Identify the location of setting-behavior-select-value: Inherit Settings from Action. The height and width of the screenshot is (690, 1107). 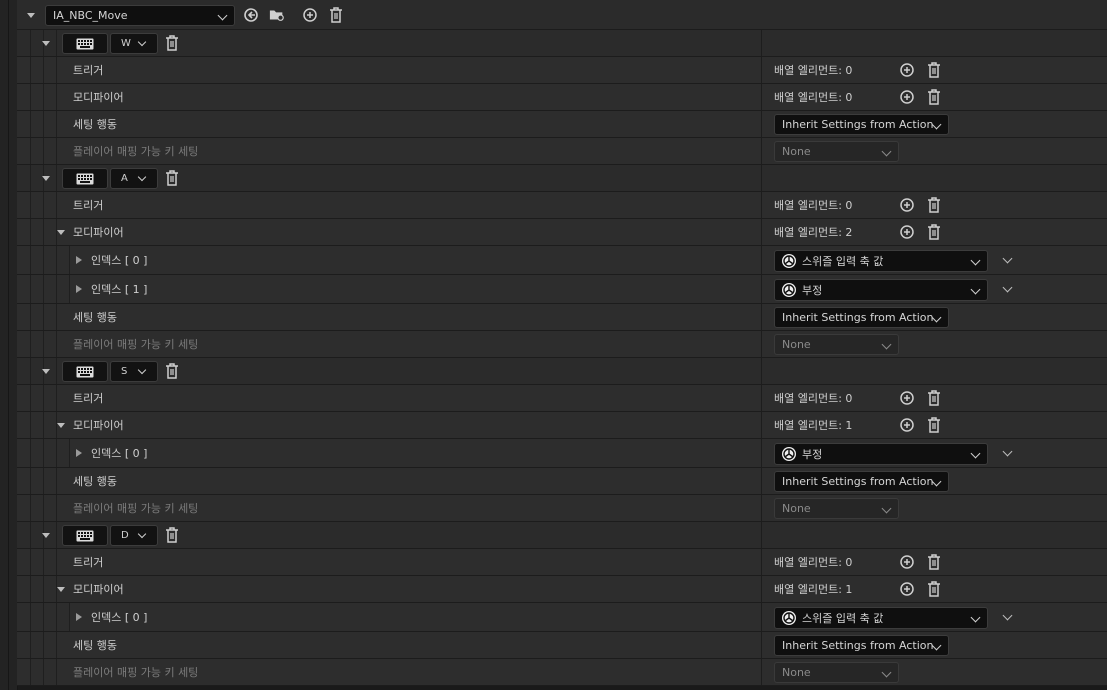
(858, 124).